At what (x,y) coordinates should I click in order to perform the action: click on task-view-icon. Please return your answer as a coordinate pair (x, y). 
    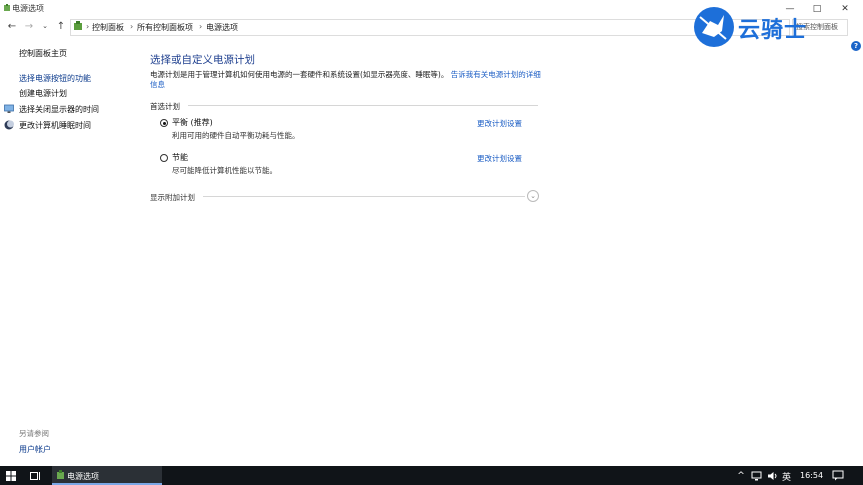
    Looking at the image, I should click on (35, 476).